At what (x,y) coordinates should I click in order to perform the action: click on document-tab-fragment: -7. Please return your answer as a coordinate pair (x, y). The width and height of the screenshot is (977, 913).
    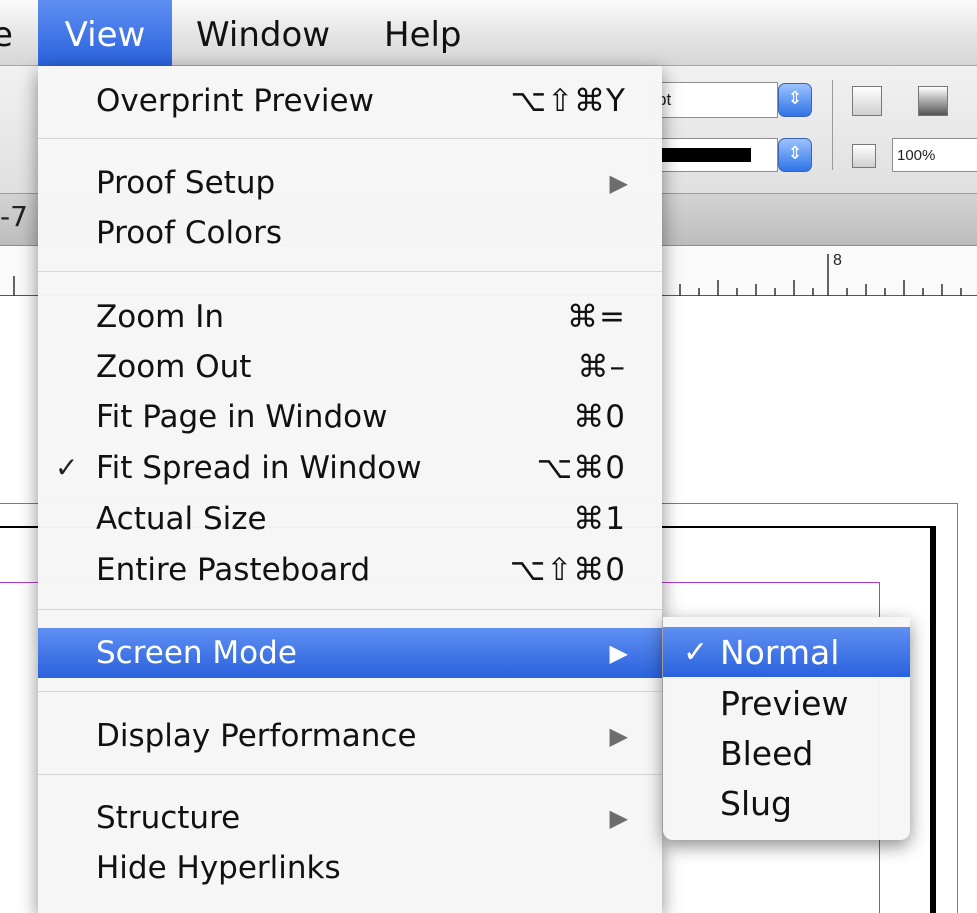
    Looking at the image, I should click on (14, 216).